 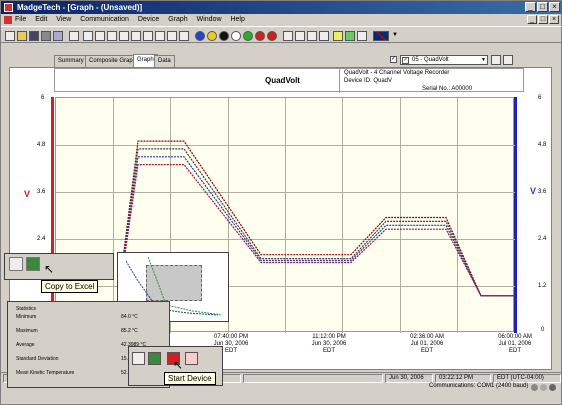 I want to click on menu-help: Help, so click(x=237, y=19).